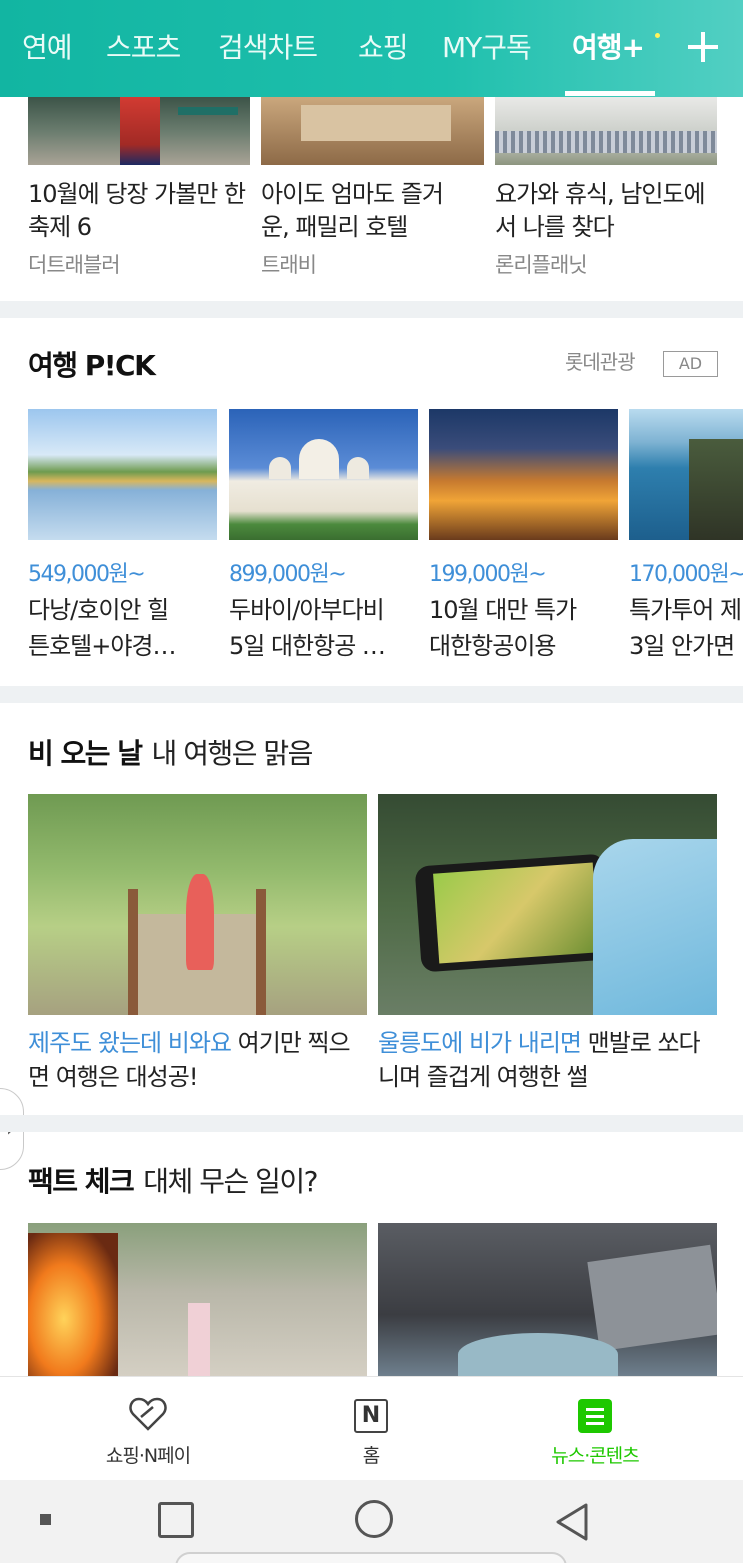  I want to click on active-tab-indicator, so click(610, 93).